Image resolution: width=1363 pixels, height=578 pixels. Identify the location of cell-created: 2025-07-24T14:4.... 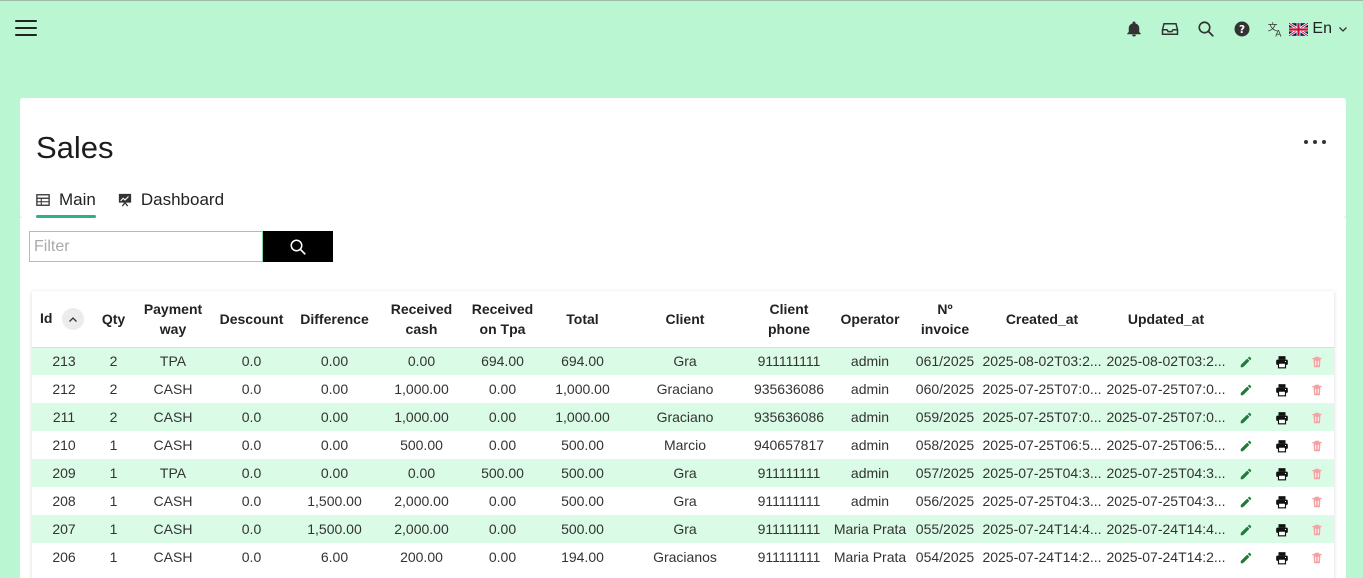
(1042, 529).